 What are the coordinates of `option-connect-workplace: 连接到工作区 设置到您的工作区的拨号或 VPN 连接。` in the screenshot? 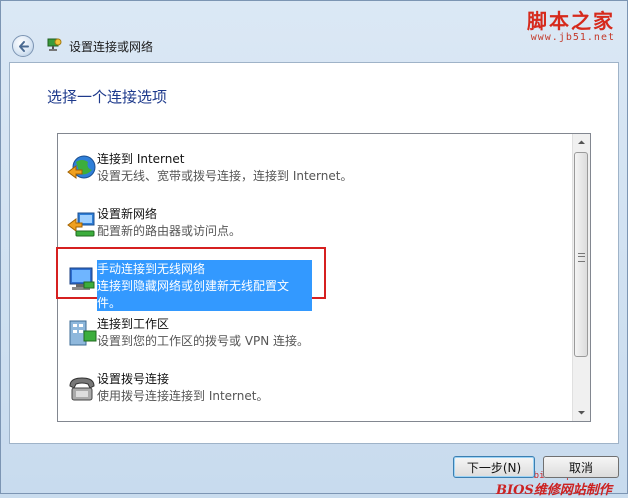 It's located at (314, 336).